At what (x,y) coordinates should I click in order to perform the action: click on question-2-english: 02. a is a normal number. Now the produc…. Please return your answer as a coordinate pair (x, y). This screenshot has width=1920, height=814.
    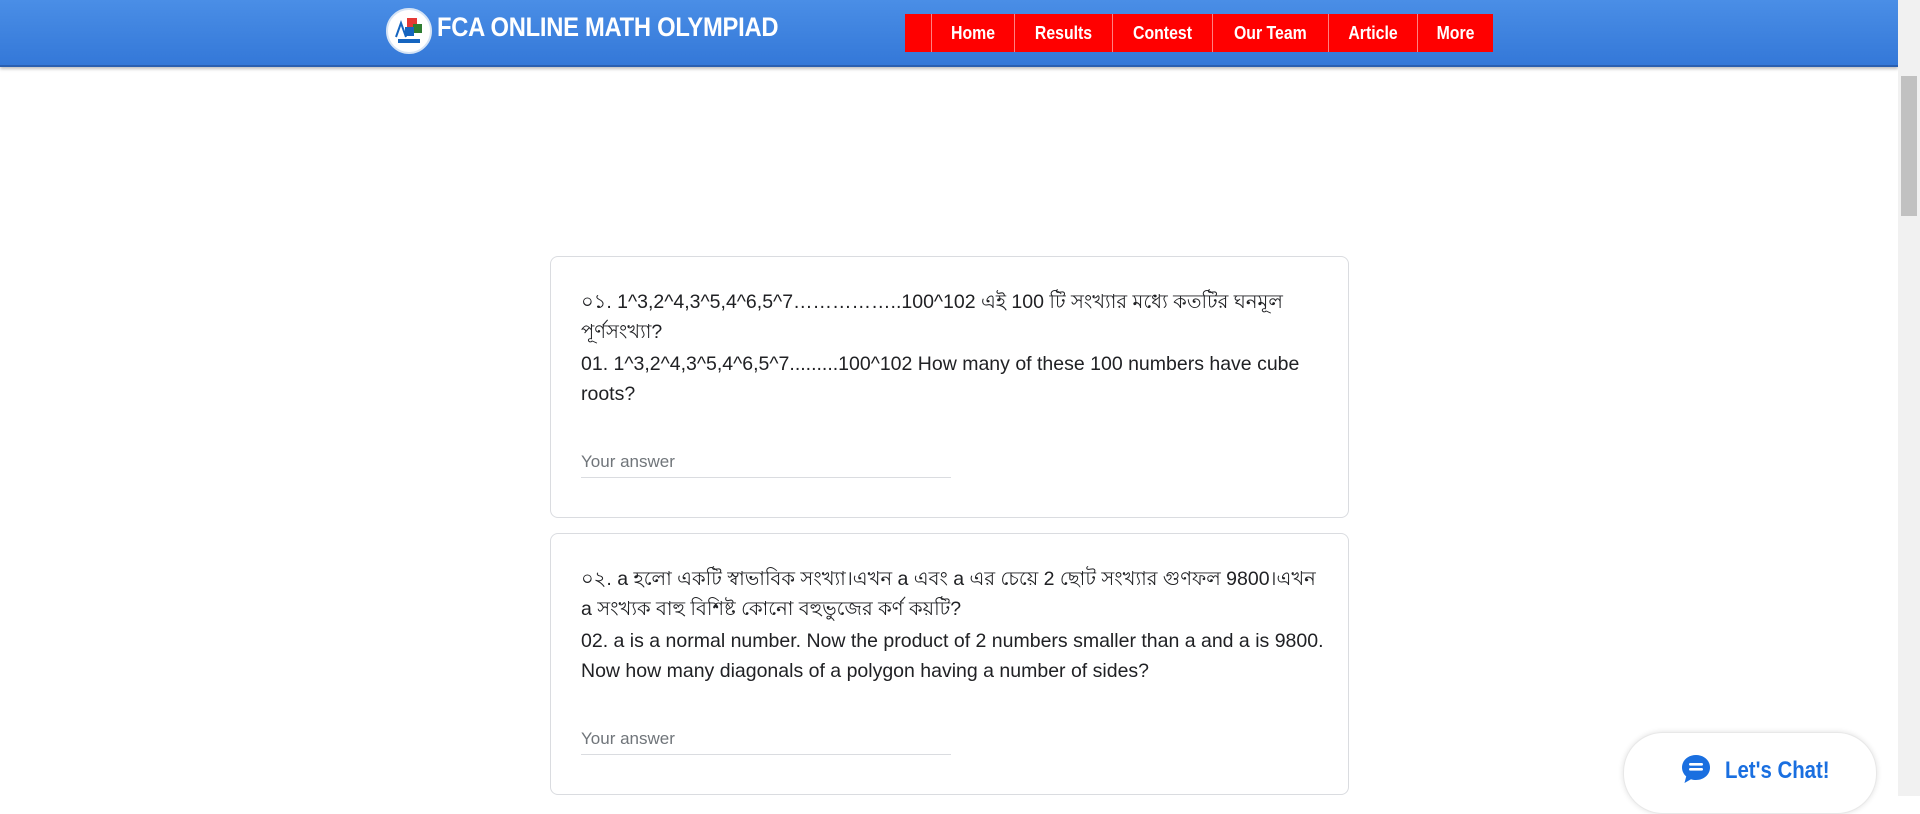
    Looking at the image, I should click on (952, 656).